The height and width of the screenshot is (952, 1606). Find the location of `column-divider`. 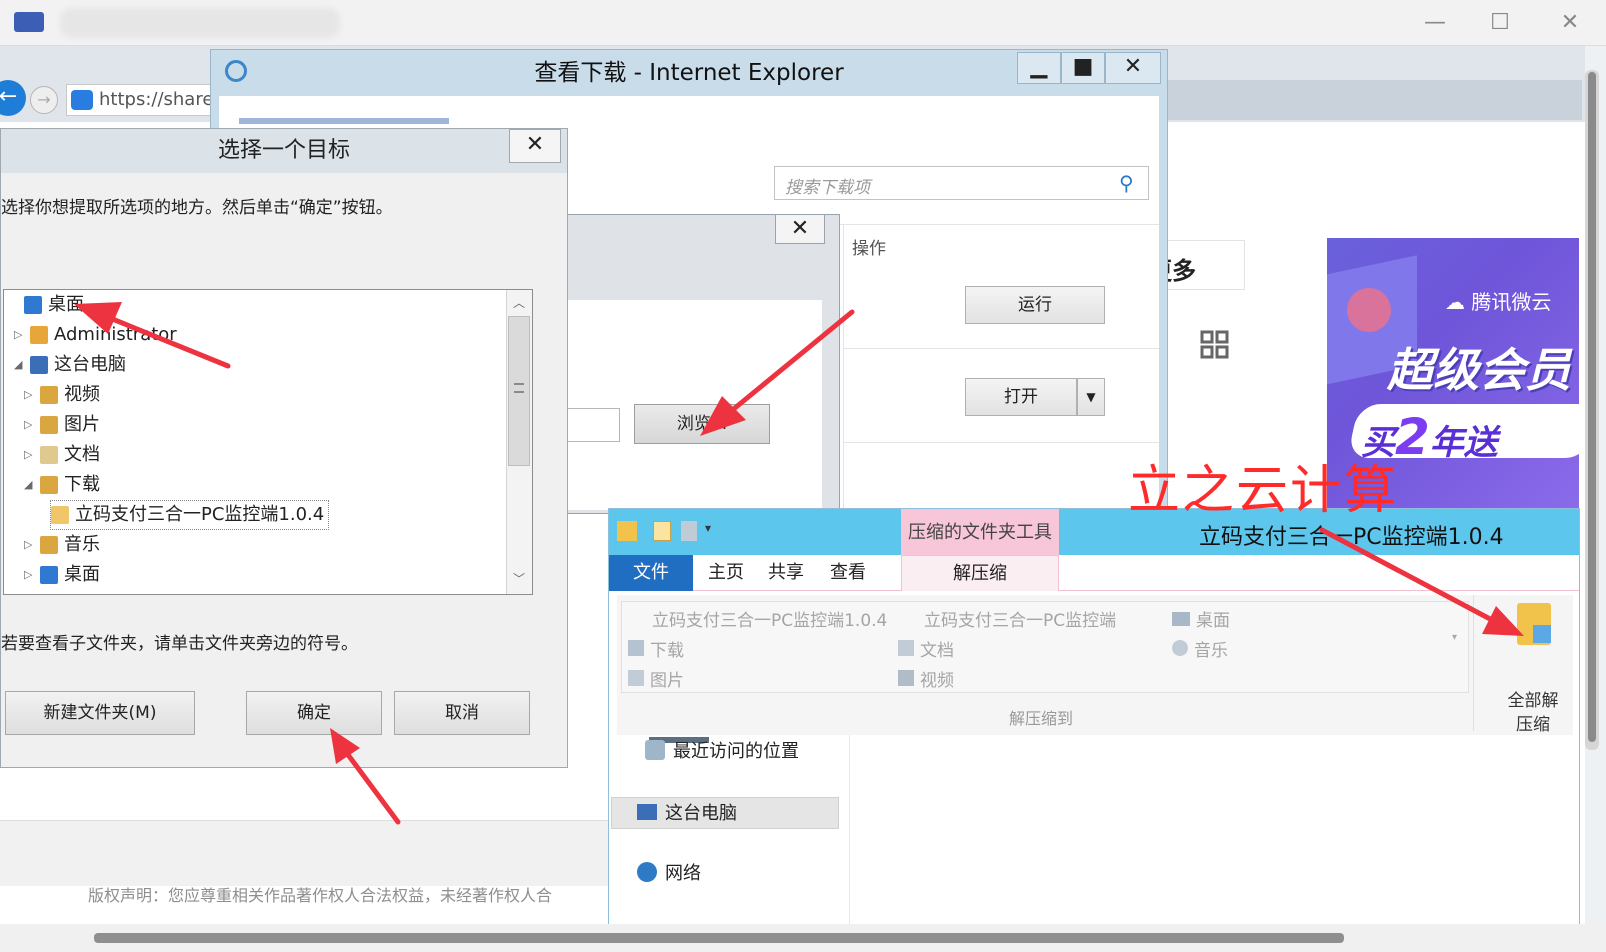

column-divider is located at coordinates (843, 366).